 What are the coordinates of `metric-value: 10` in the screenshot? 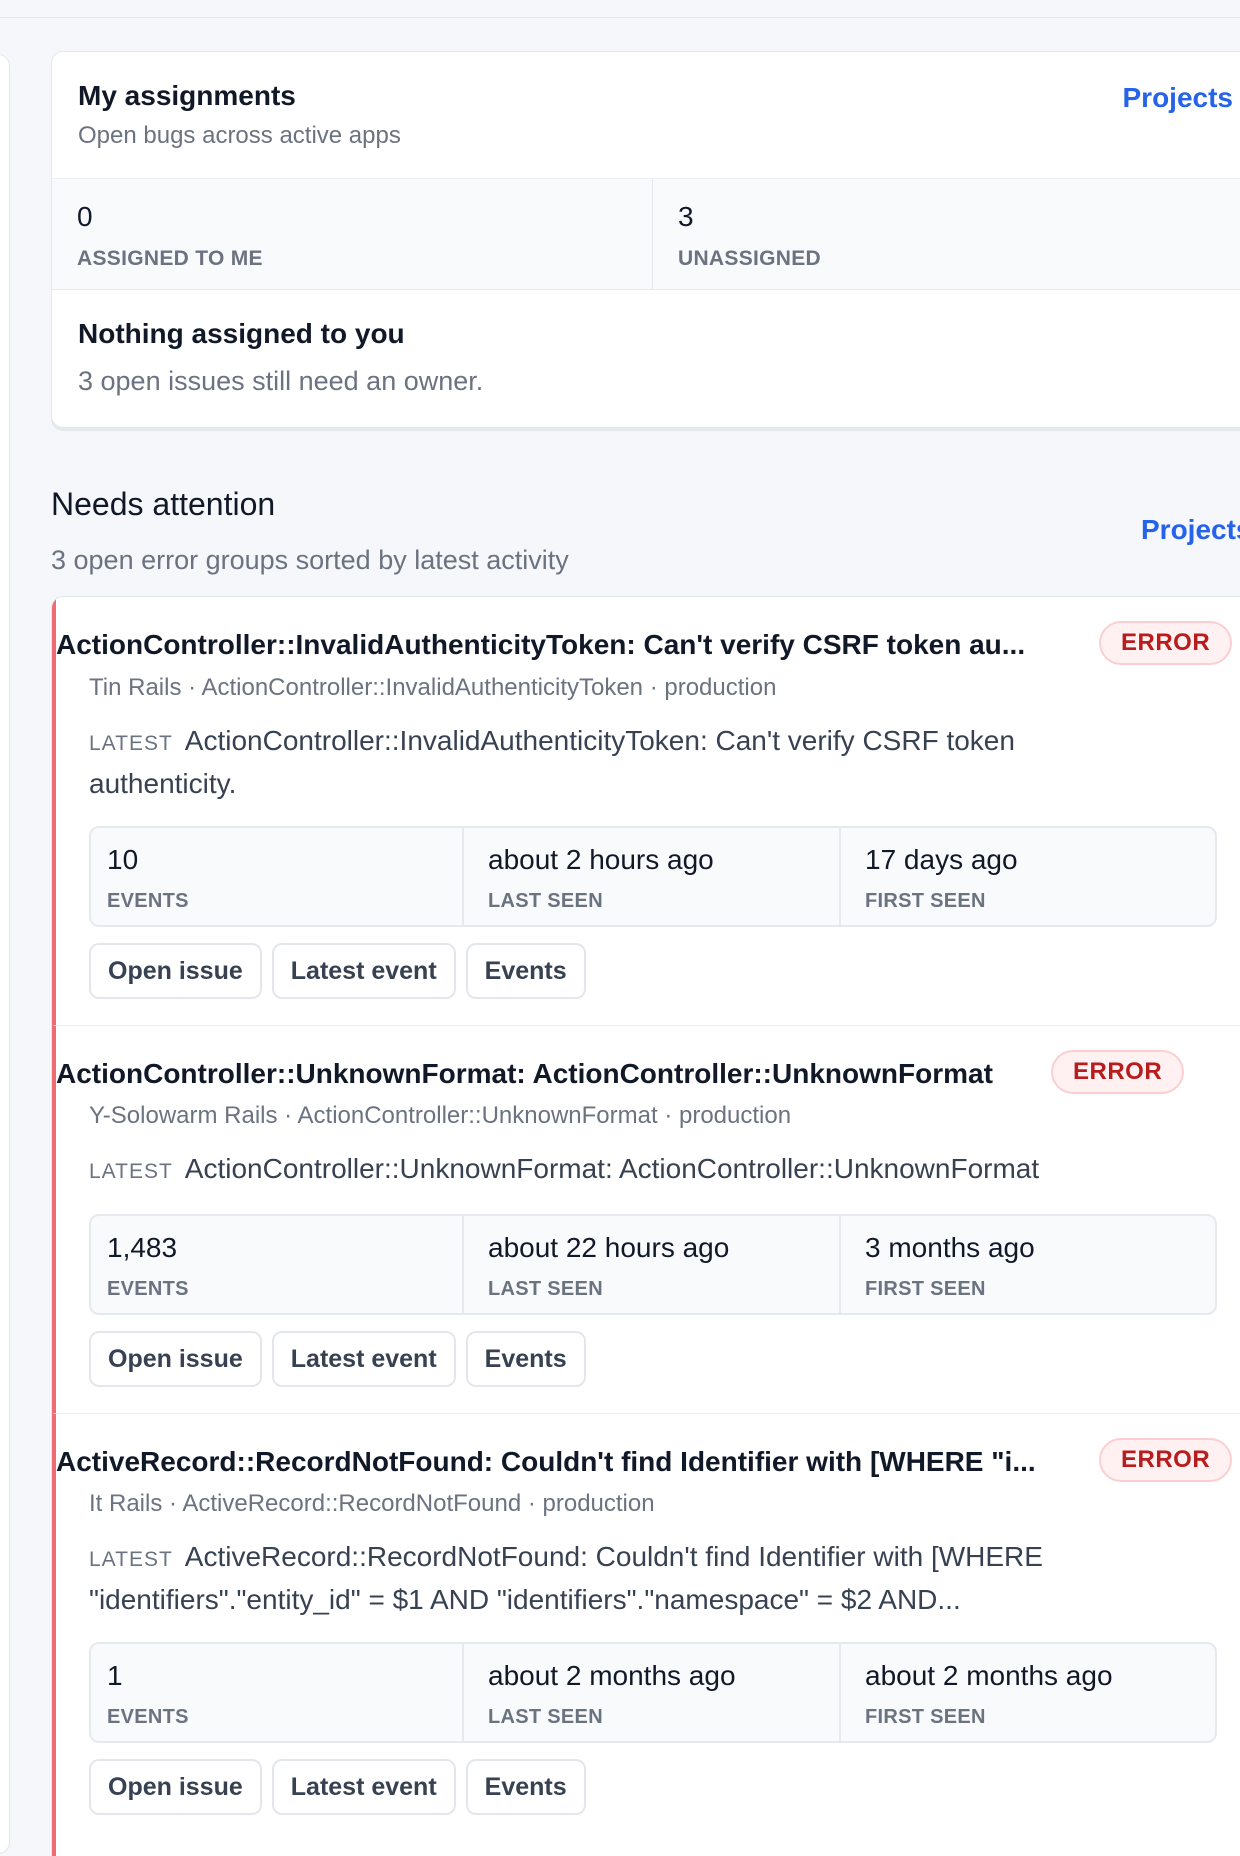 It's located at (123, 859).